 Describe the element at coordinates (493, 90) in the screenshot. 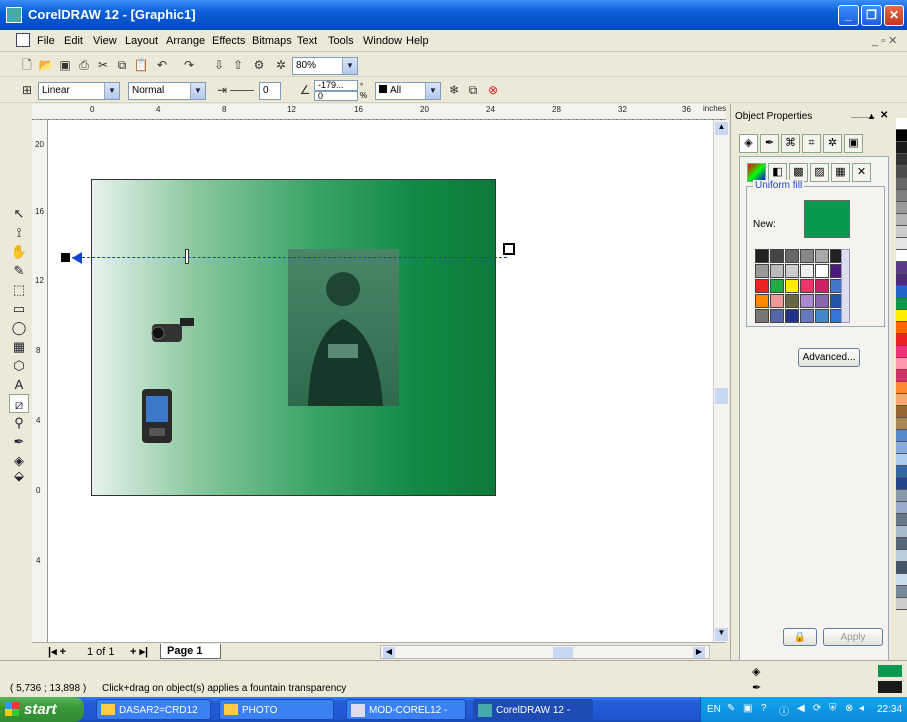

I see `clear-transparency-icon: ⊗` at that location.